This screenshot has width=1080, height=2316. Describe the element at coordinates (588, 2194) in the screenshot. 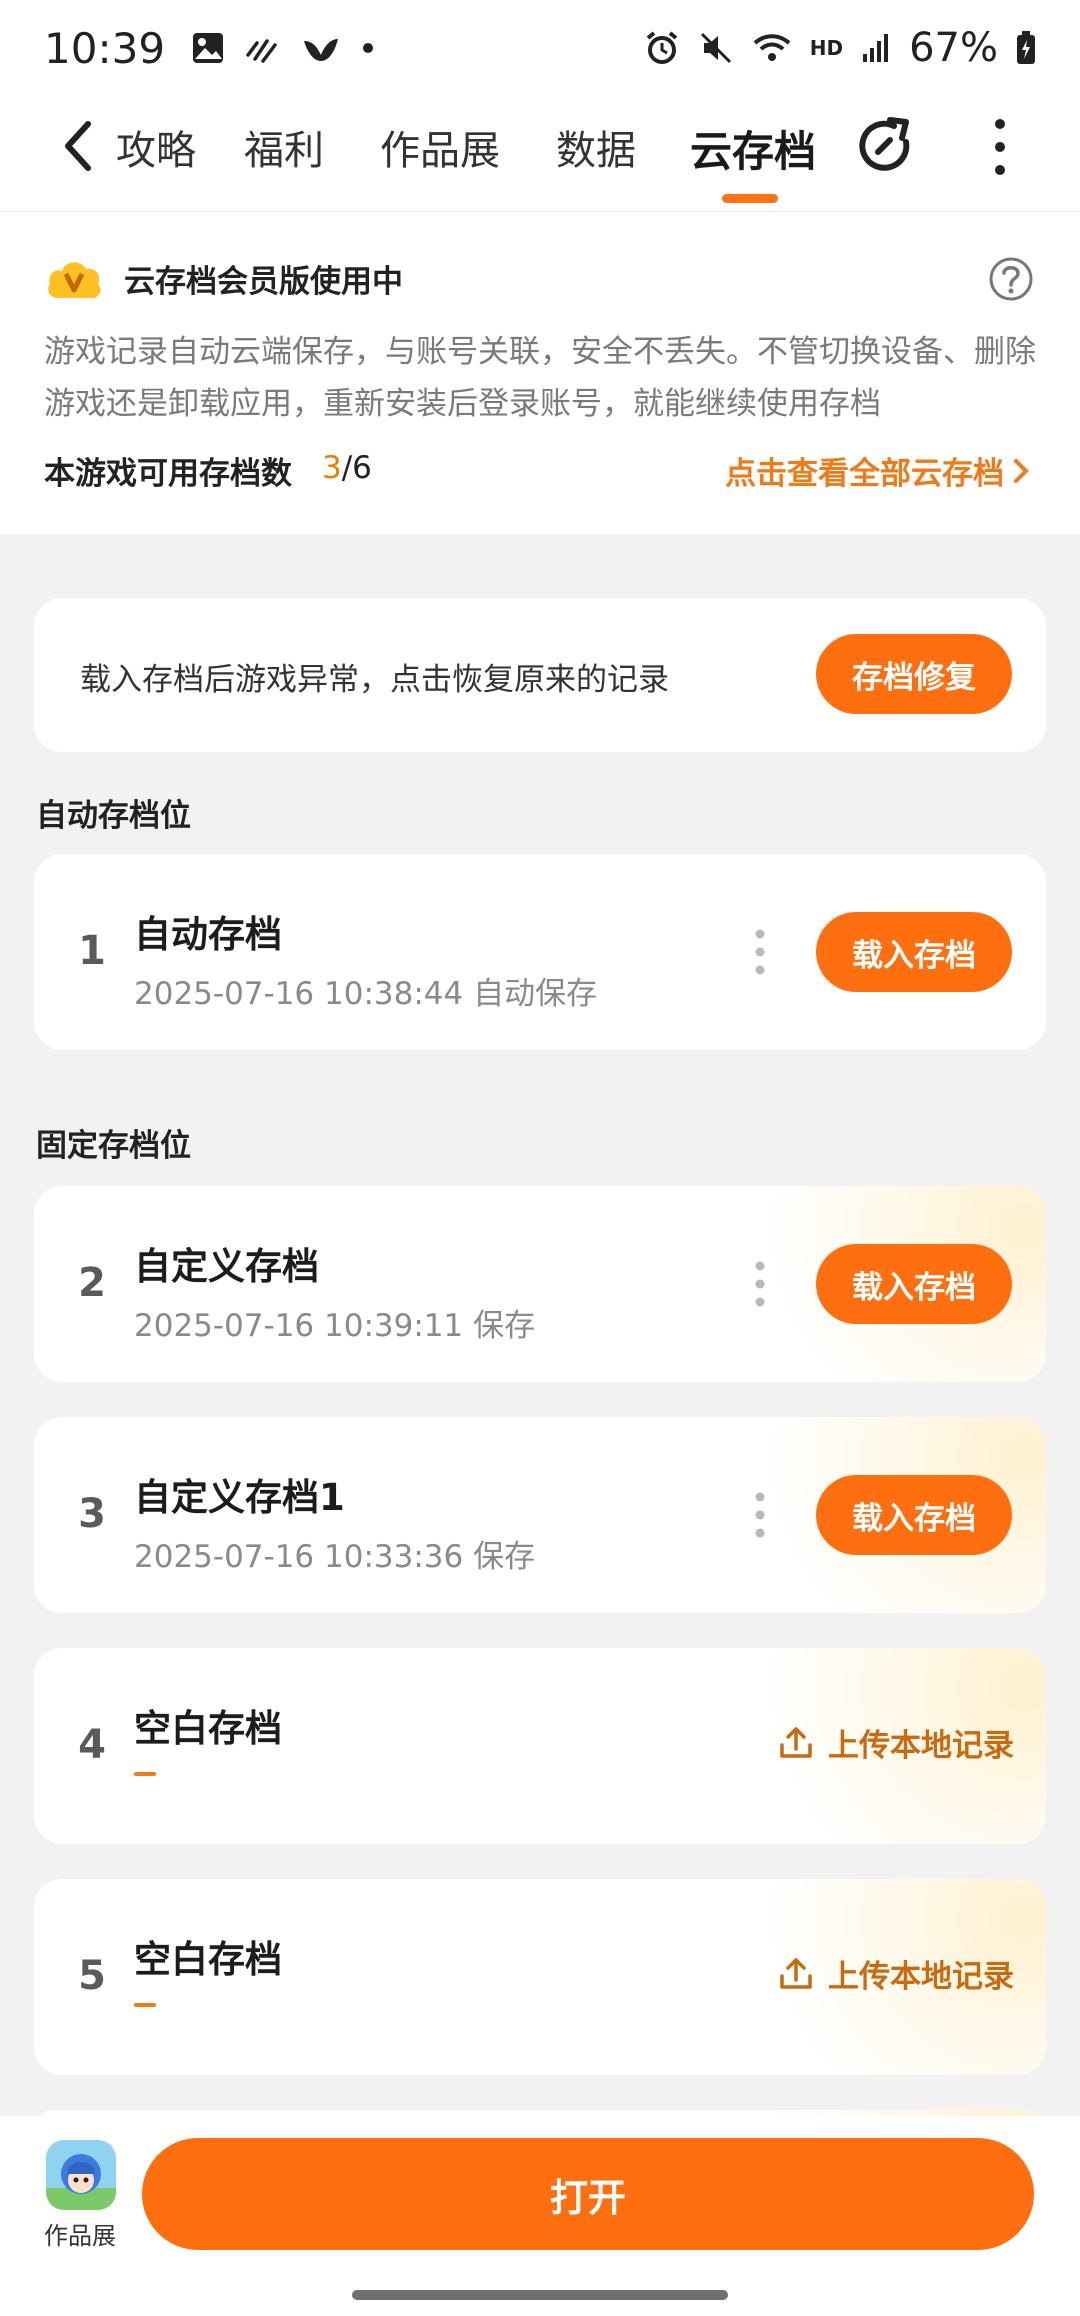

I see `open-game-button: 打开` at that location.